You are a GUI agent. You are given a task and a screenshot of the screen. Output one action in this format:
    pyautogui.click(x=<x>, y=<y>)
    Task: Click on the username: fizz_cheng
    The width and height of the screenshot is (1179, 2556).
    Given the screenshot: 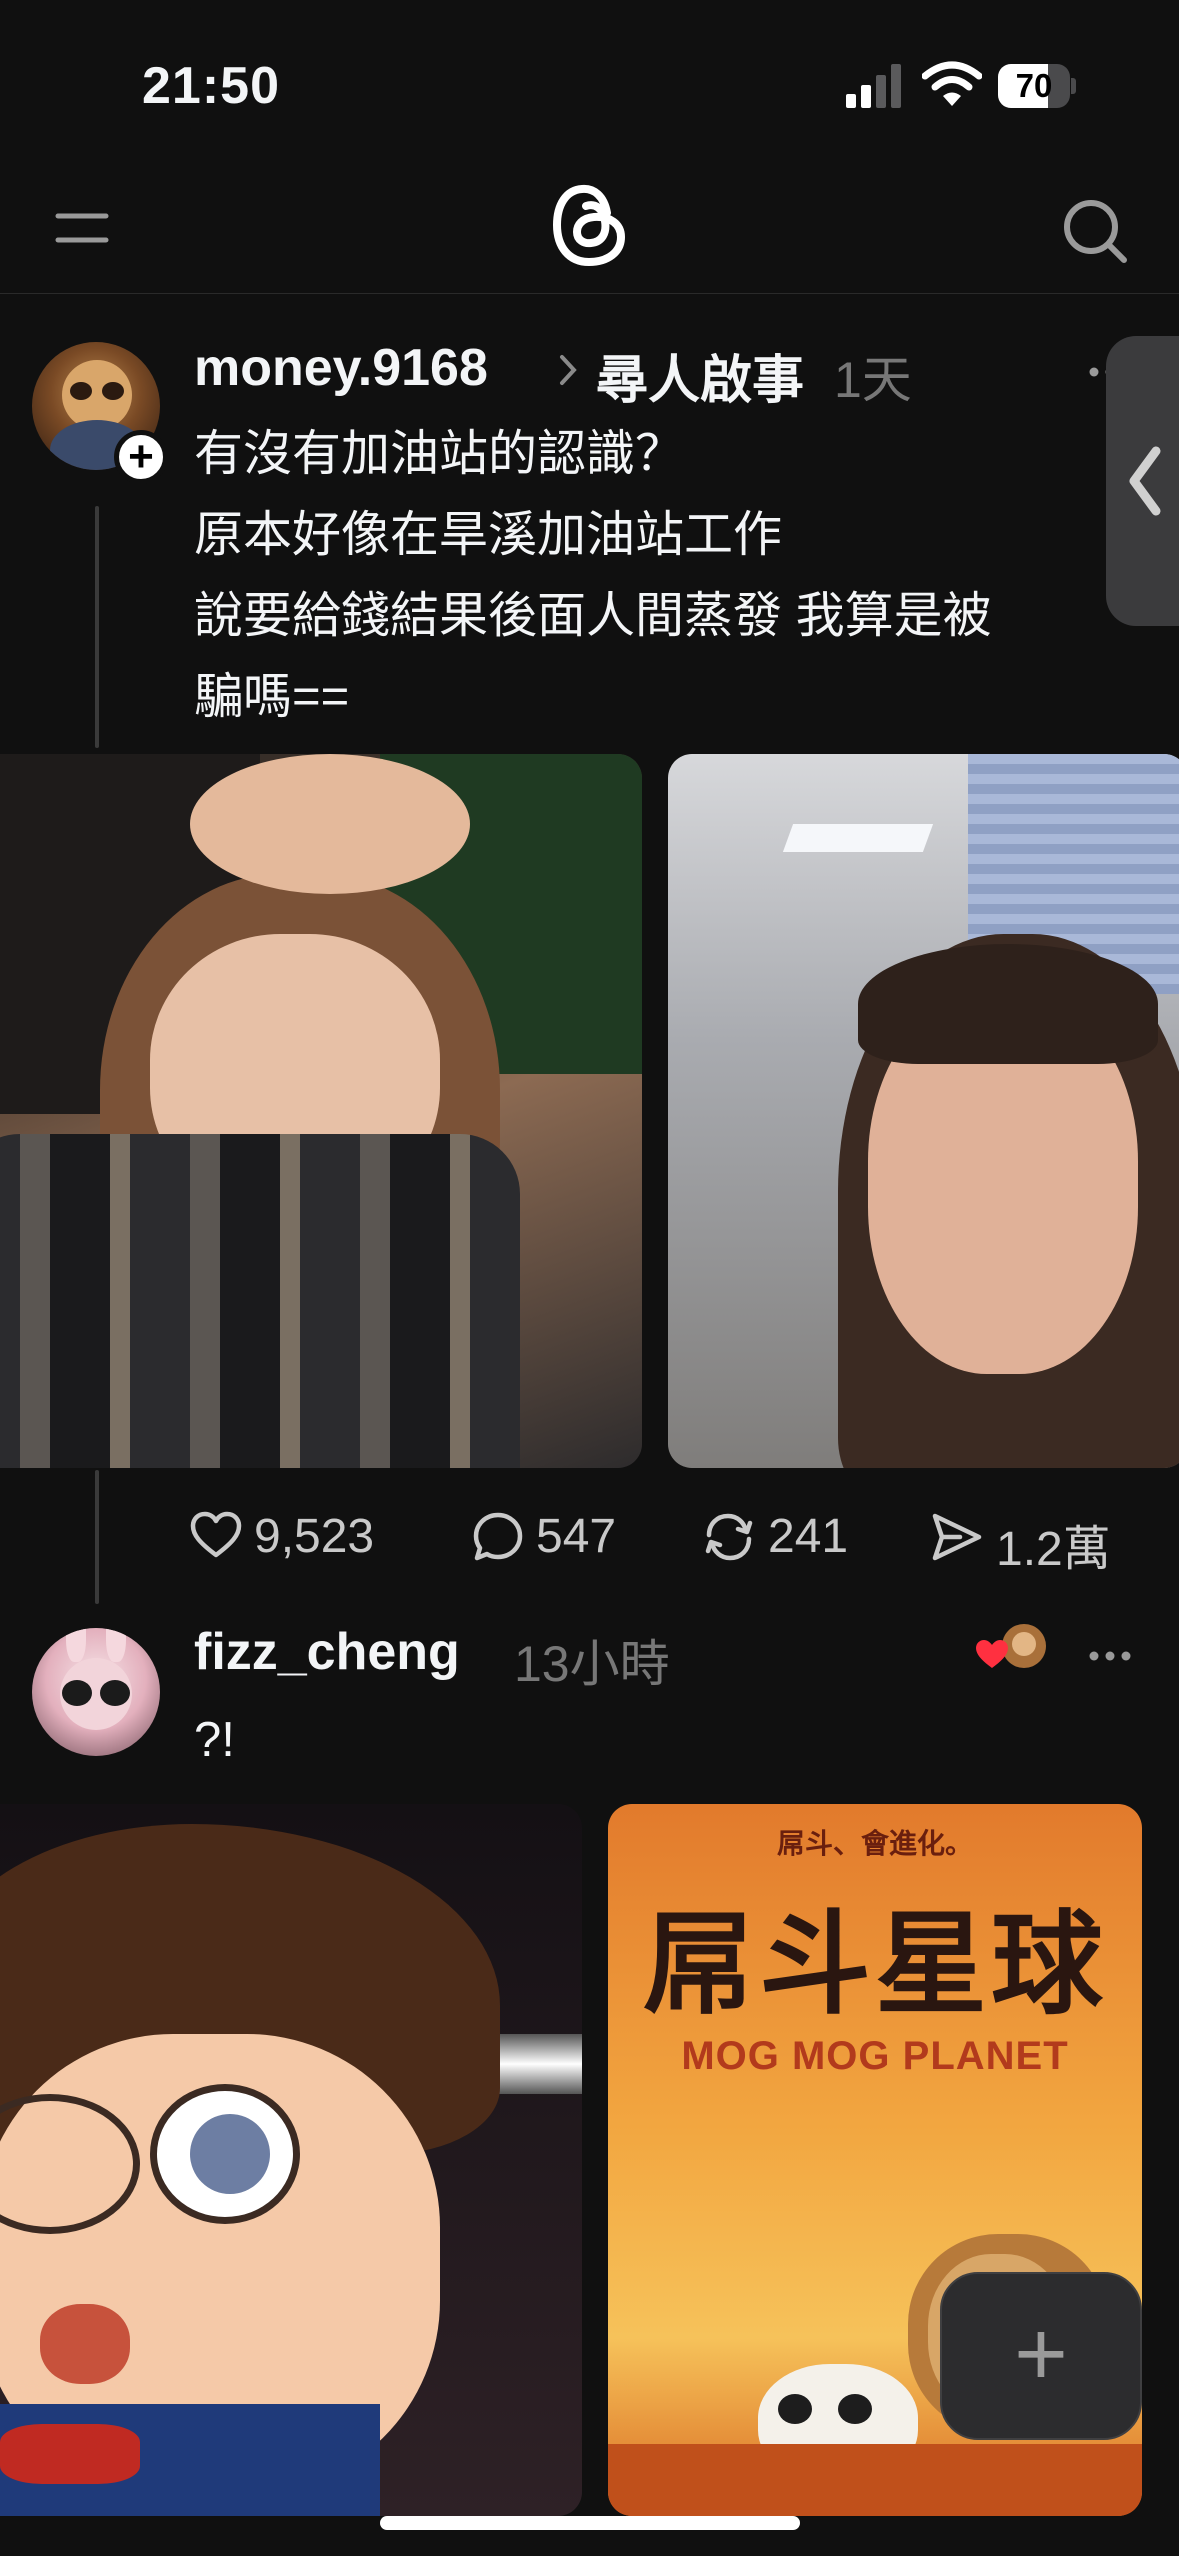 What is the action you would take?
    pyautogui.click(x=327, y=1652)
    